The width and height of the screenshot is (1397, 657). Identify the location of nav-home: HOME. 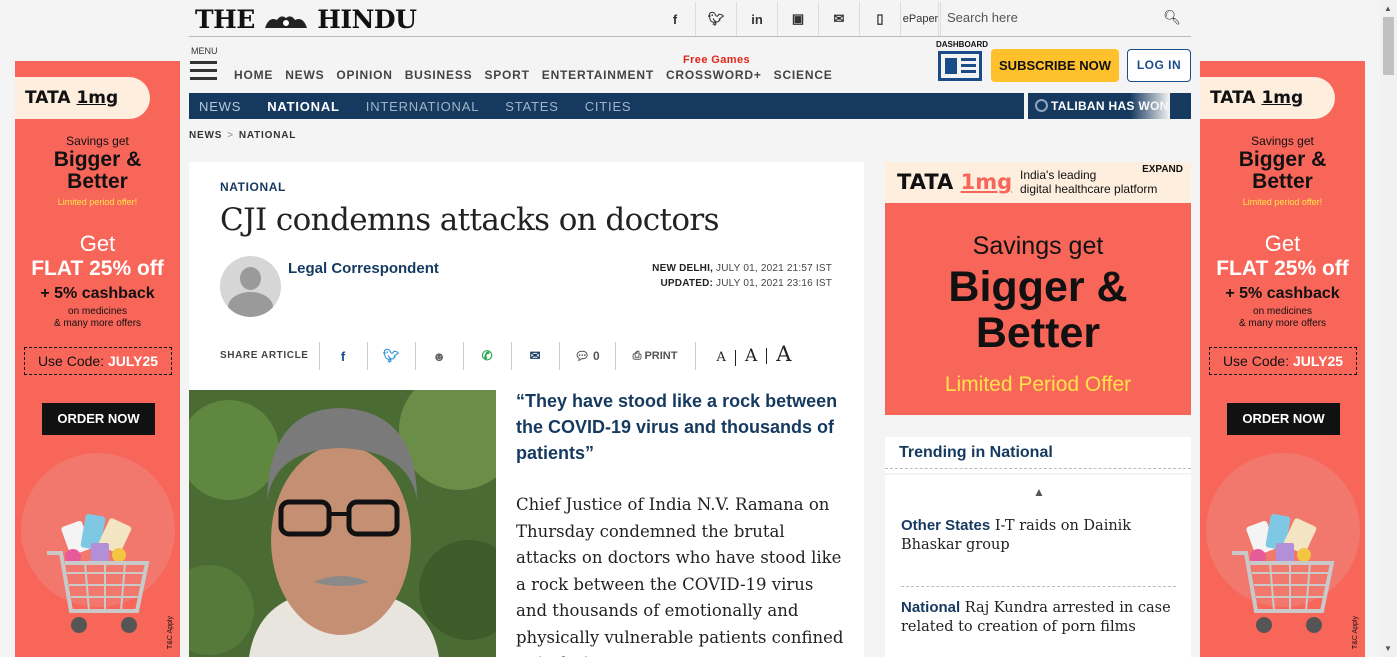
(253, 75).